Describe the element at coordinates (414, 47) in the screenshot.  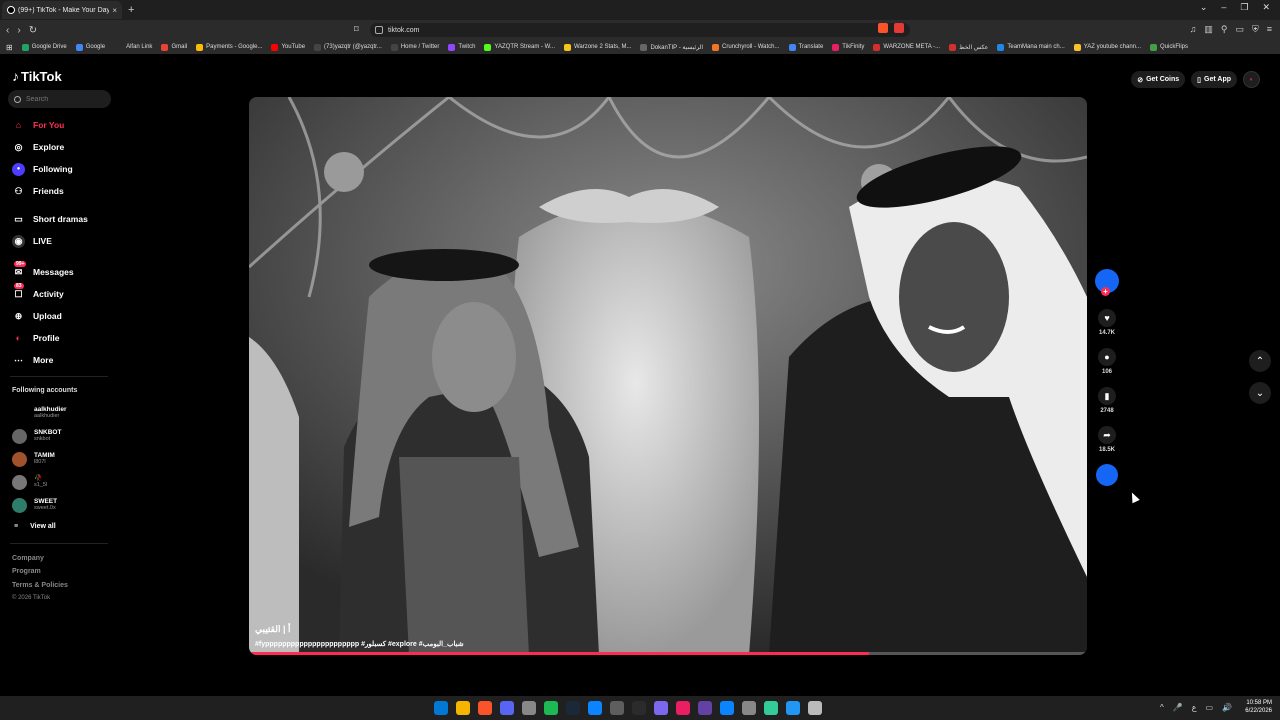
I see `bookmark-item: Home / Twitter` at that location.